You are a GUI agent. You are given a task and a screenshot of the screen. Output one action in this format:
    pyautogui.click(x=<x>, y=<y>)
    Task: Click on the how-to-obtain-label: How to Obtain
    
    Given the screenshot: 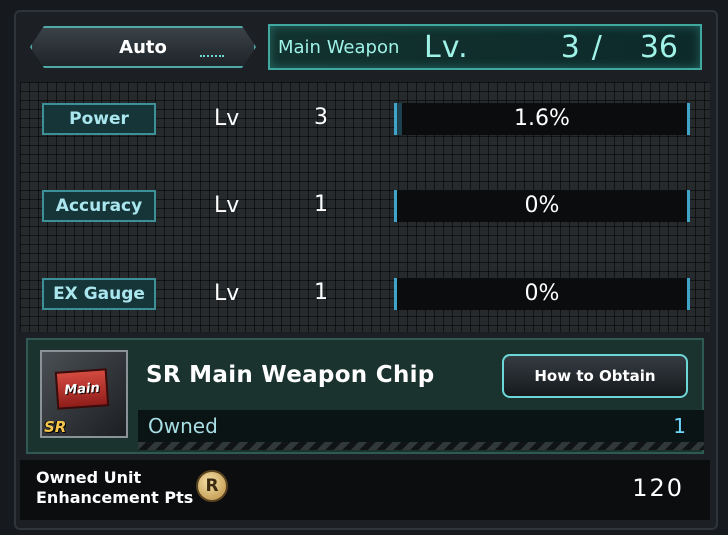 What is the action you would take?
    pyautogui.click(x=595, y=376)
    